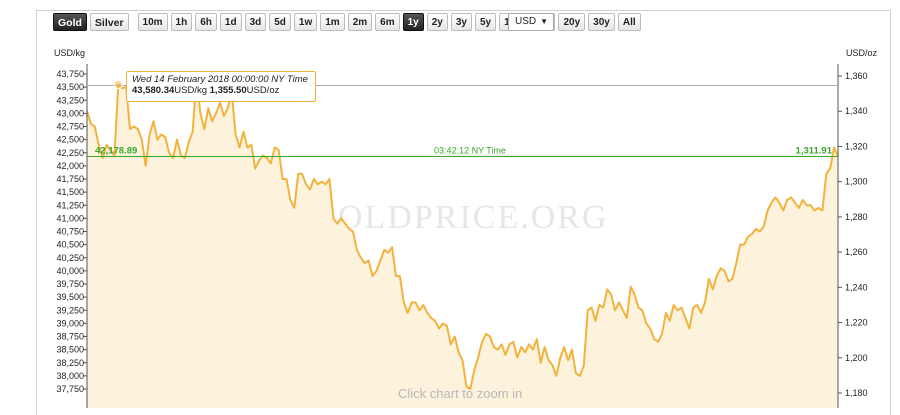 The image size is (900, 415). I want to click on left-tick-label: 42,250, so click(70, 153).